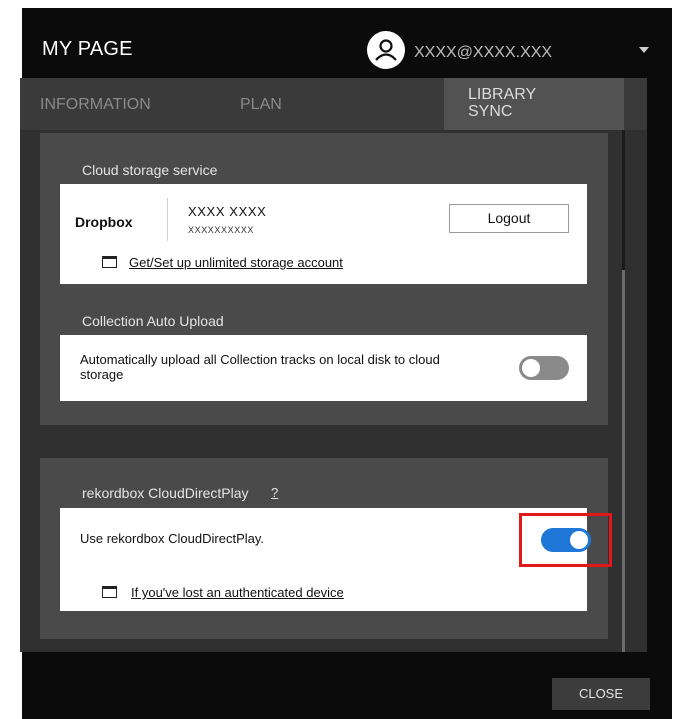 Image resolution: width=678 pixels, height=719 pixels. I want to click on toggle-knob, so click(531, 368).